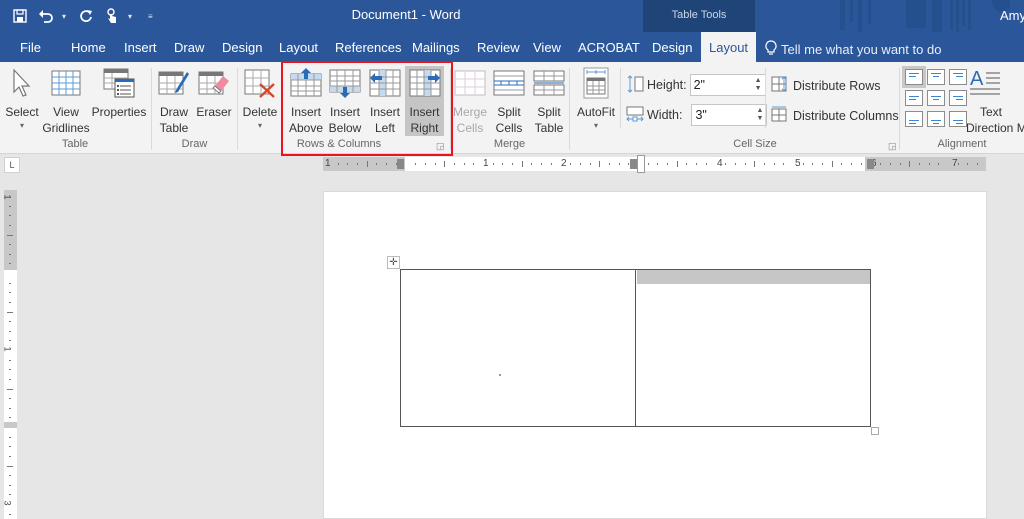 The image size is (1024, 519). What do you see at coordinates (729, 115) in the screenshot?
I see `width-input: 3" ▲ ▼` at bounding box center [729, 115].